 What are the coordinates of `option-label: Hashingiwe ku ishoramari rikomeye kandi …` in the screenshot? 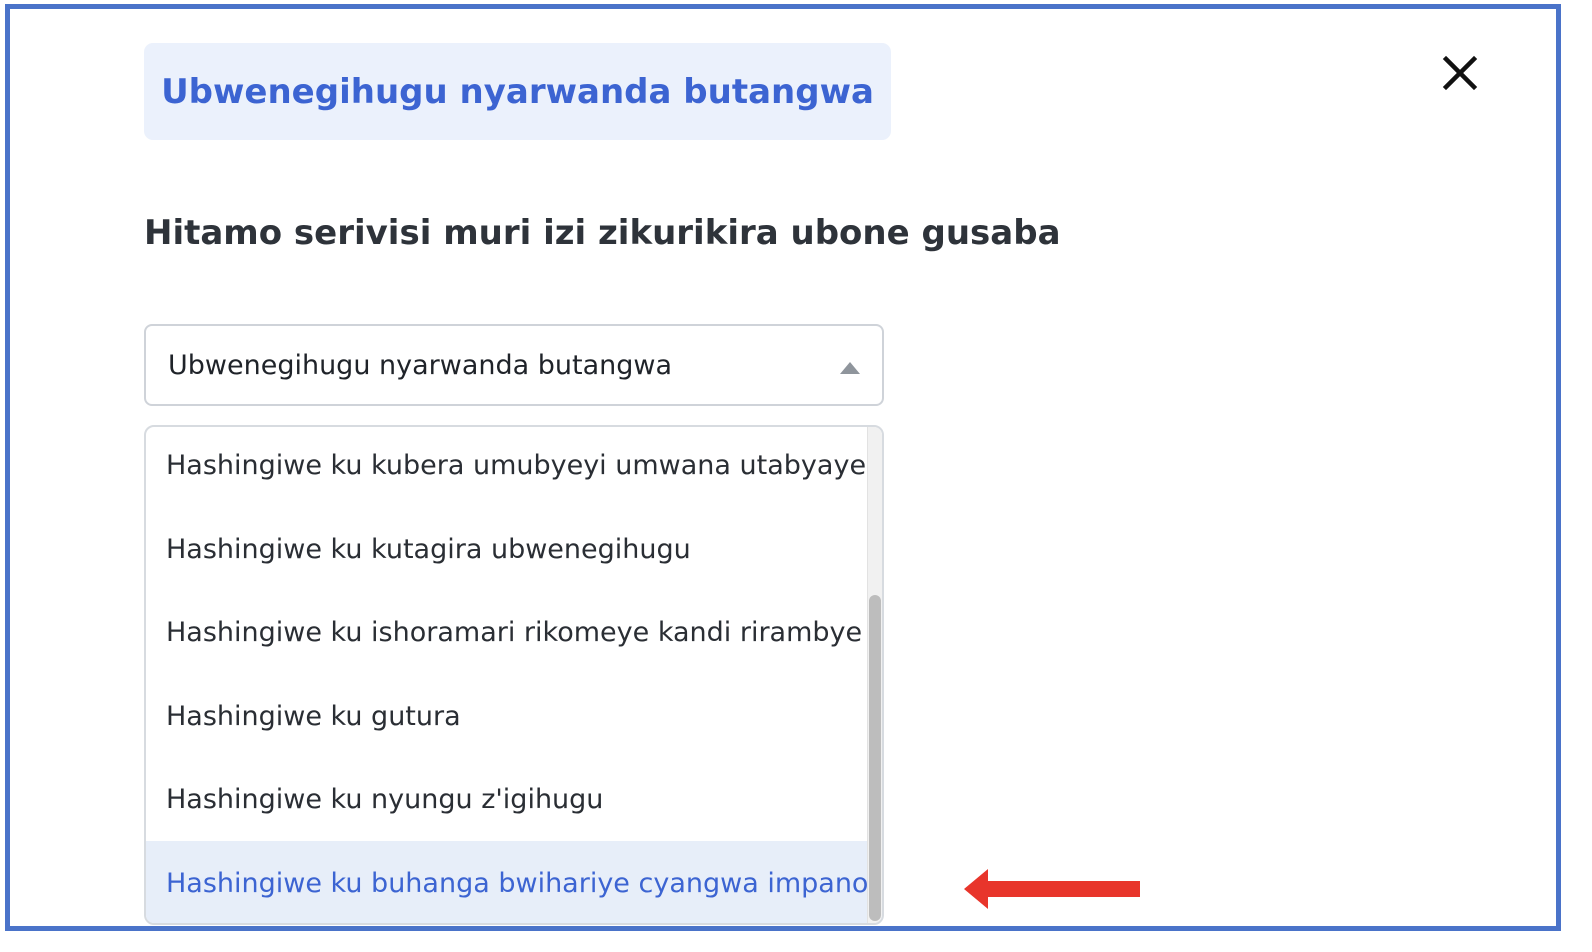 It's located at (514, 632).